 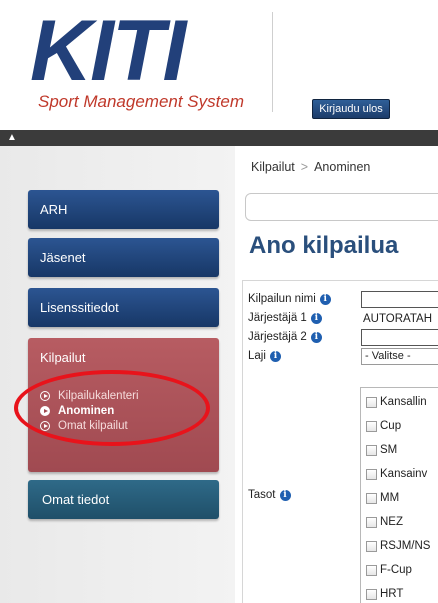 I want to click on tasot-option: RSJM/NS, so click(x=398, y=546).